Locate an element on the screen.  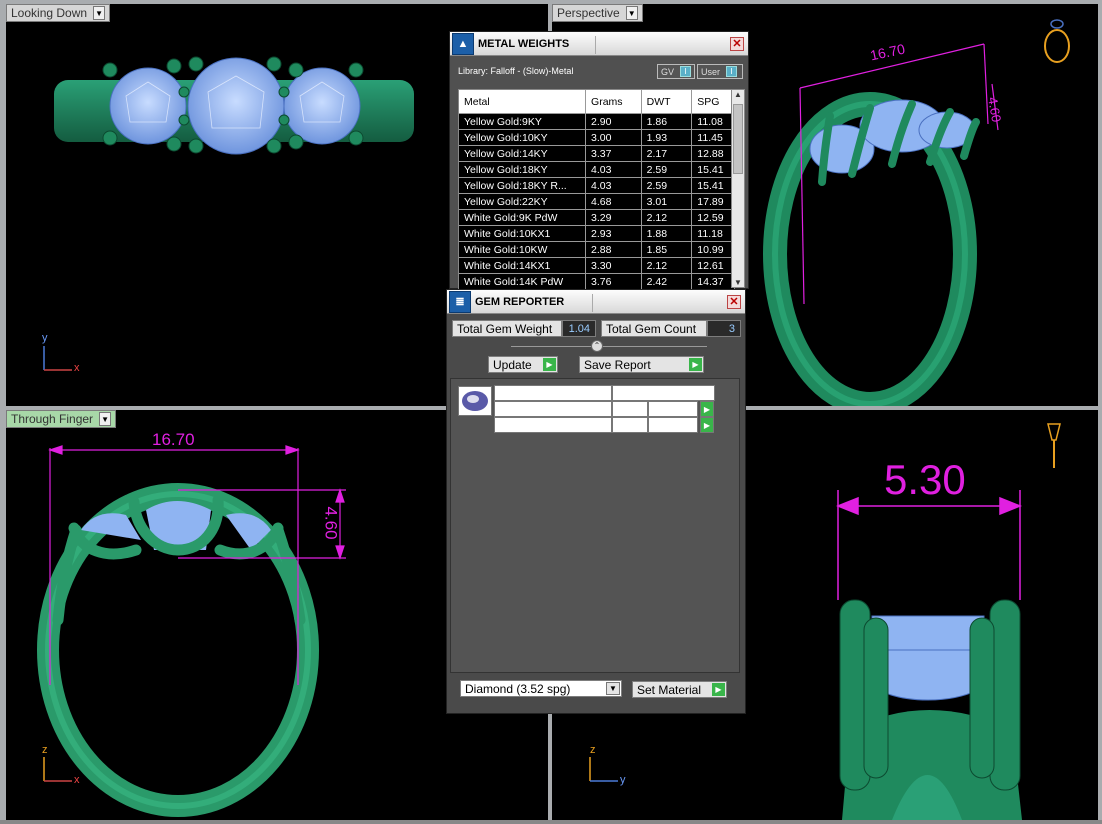
table-row: Yellow Gold:18KY 4.03 2.59 15.41 is located at coordinates (596, 170).